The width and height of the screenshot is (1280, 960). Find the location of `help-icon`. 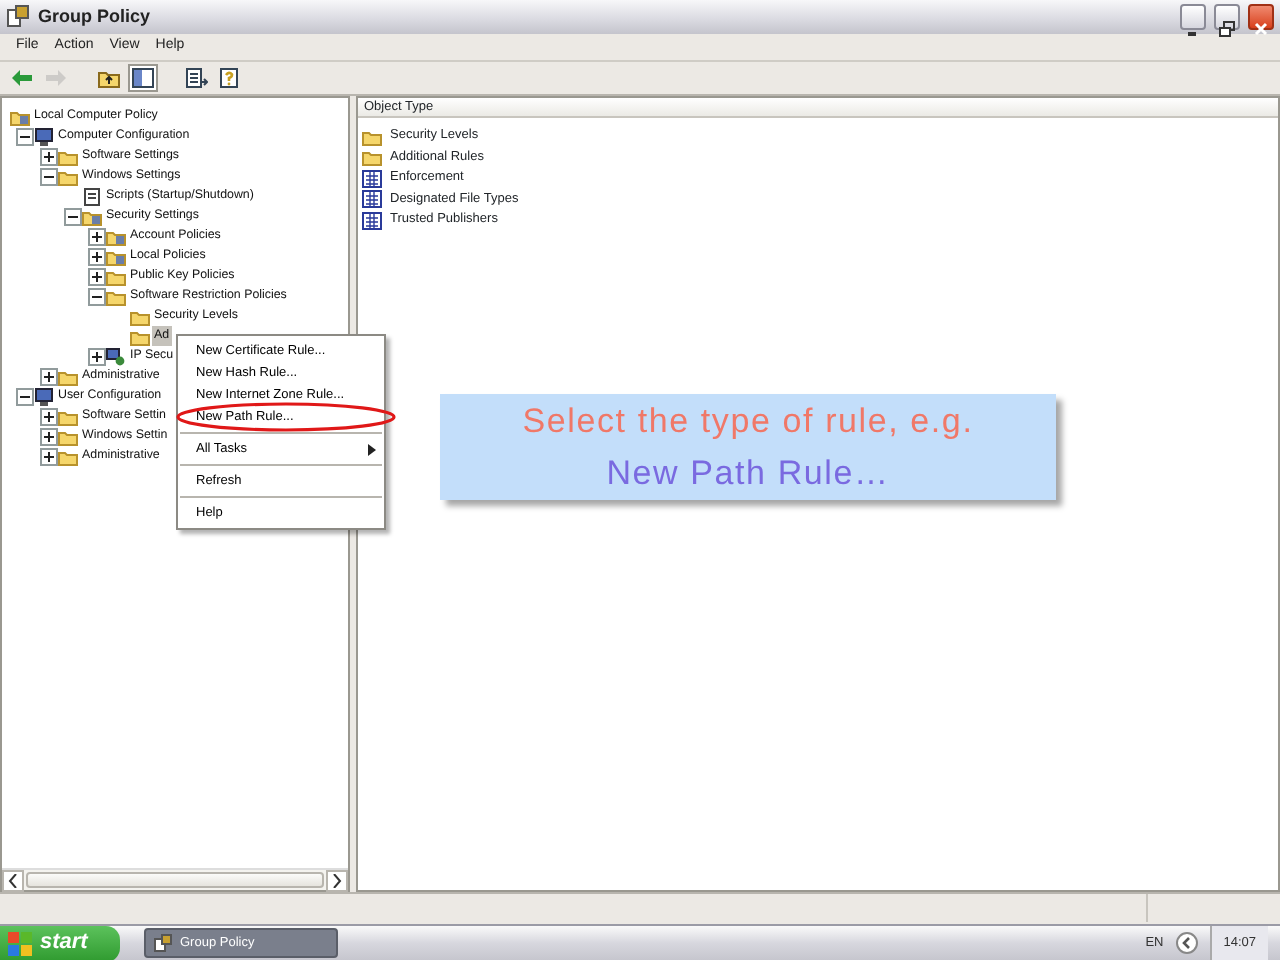

help-icon is located at coordinates (231, 78).